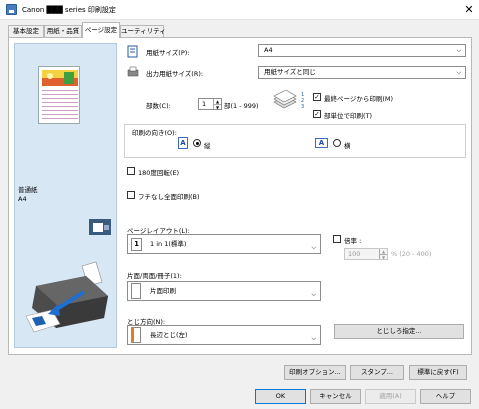 The height and width of the screenshot is (409, 479). Describe the element at coordinates (411, 254) in the screenshot. I see `scale-range: % (20 - 400)` at that location.